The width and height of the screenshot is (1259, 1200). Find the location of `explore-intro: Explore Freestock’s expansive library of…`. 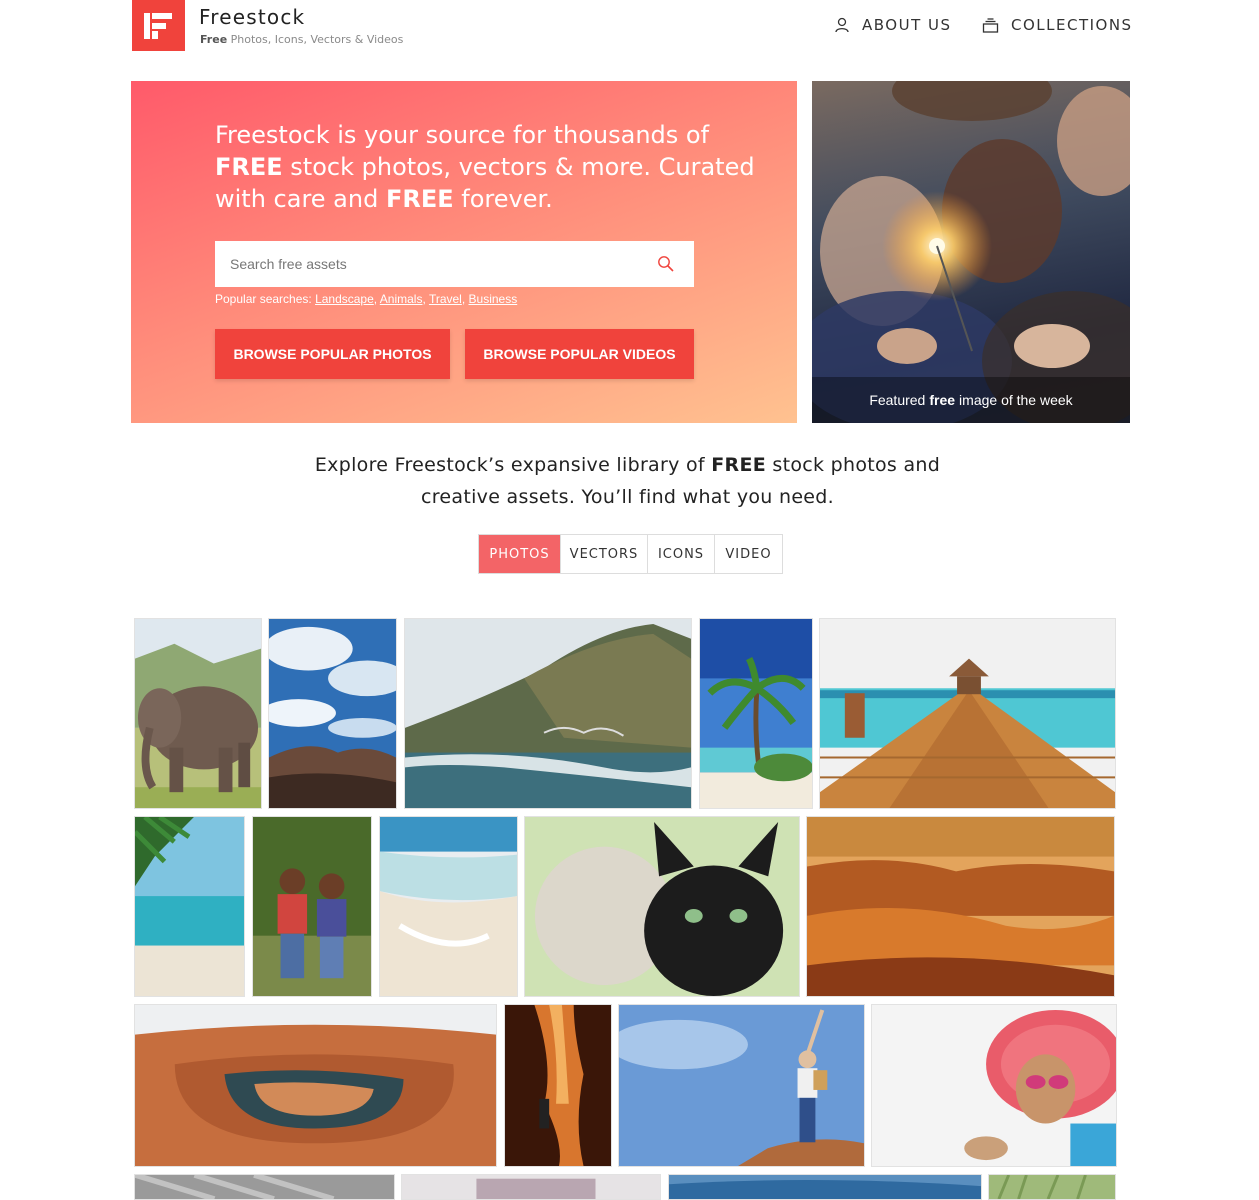

explore-intro: Explore Freestock’s expansive library of… is located at coordinates (627, 481).